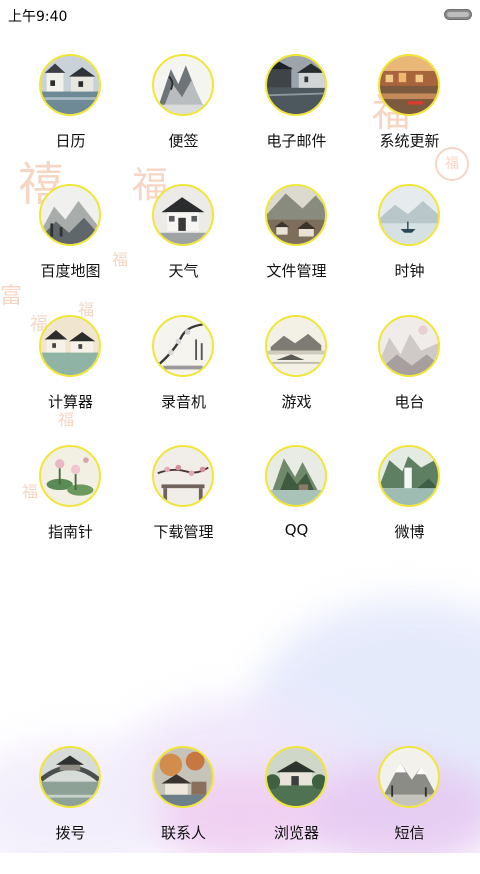 Image resolution: width=480 pixels, height=874 pixels. What do you see at coordinates (296, 118) in the screenshot?
I see `app-email: 电子邮件` at bounding box center [296, 118].